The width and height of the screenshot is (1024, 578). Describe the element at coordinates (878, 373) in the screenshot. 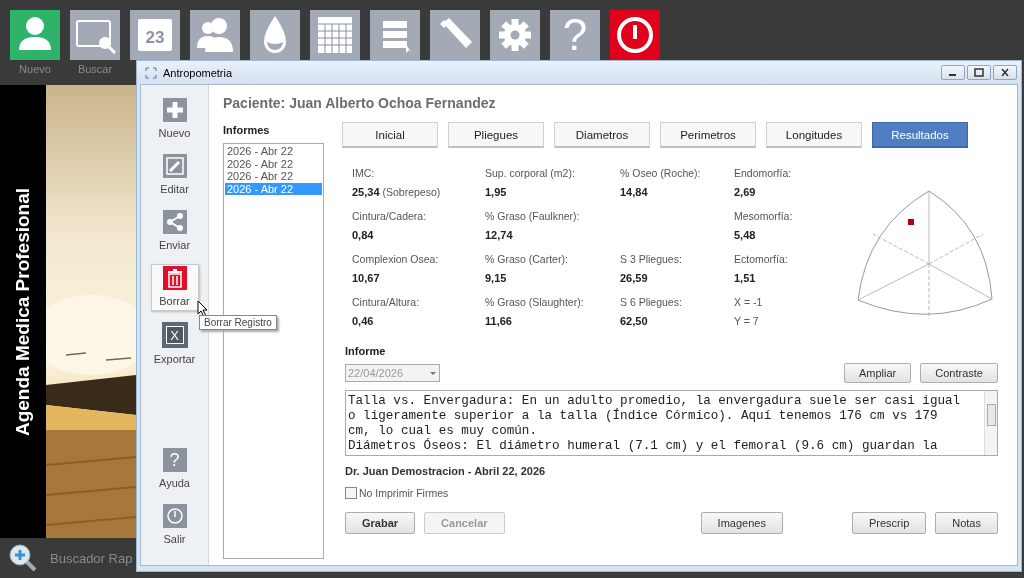

I see `toolbar-button: Ampliar` at that location.